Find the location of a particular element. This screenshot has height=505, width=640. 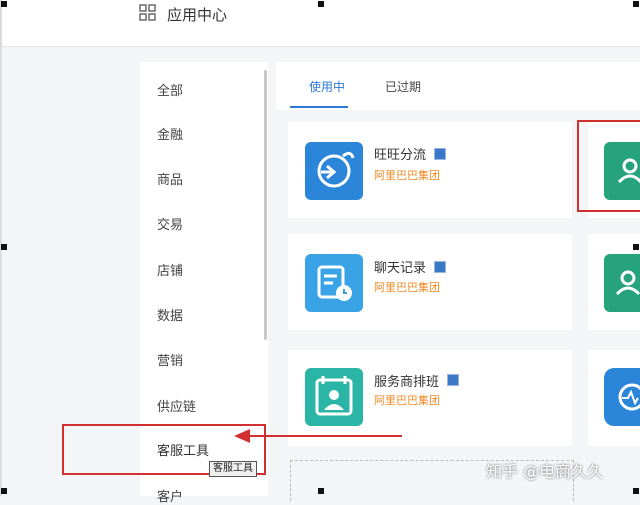

active-tab-indicator is located at coordinates (319, 107).